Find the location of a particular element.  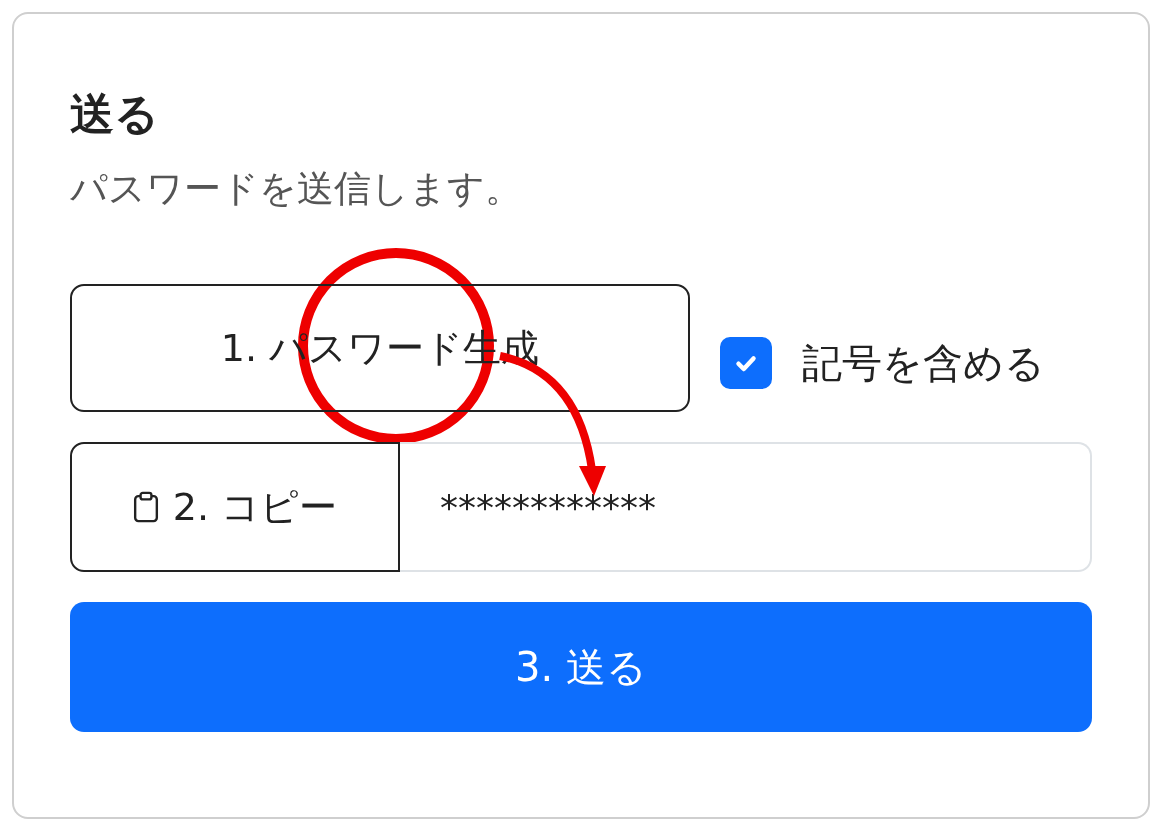

card-title: 送る is located at coordinates (115, 114).